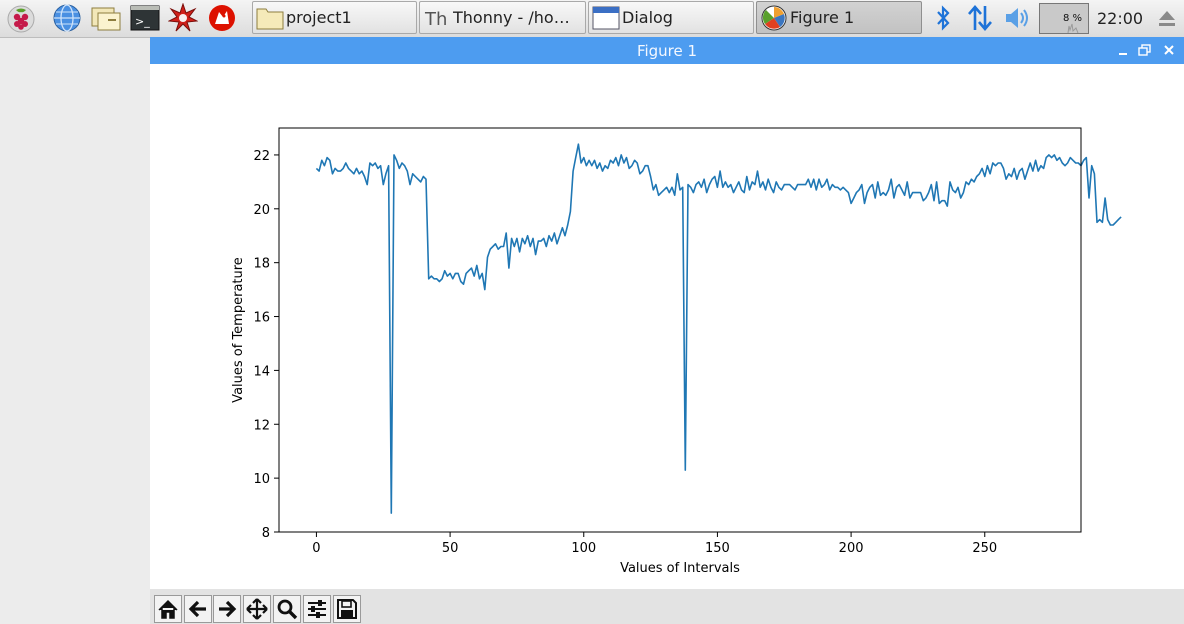  I want to click on y-tick-label: 8, so click(266, 533).